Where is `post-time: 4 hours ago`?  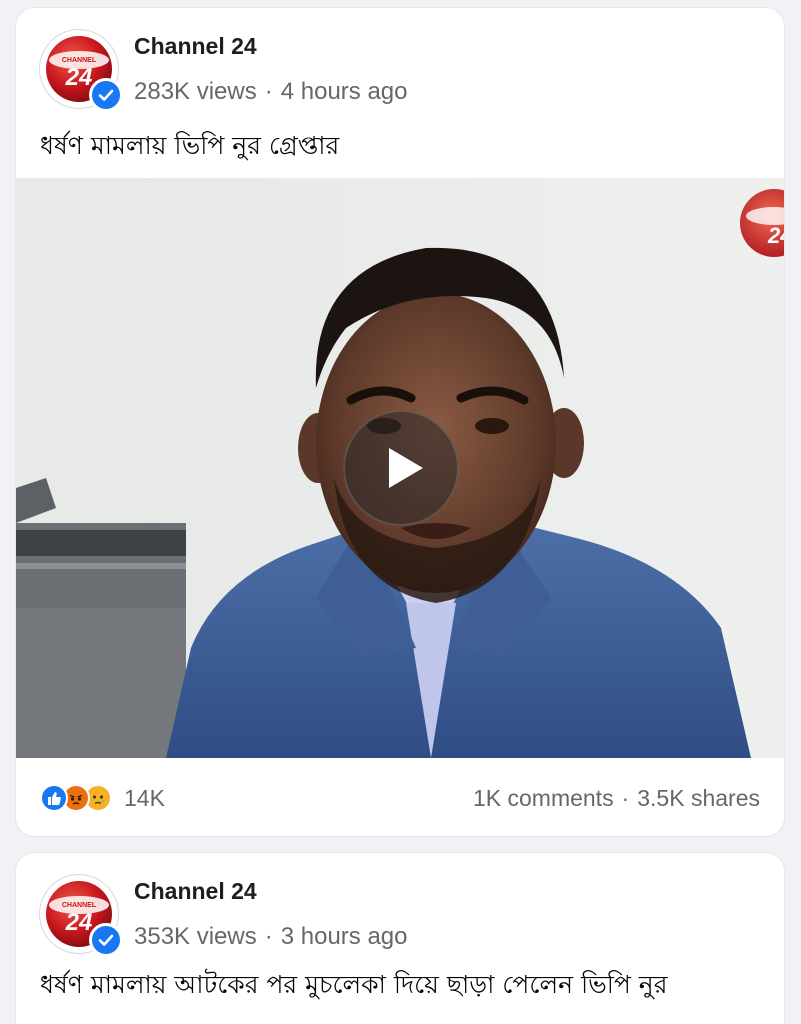
post-time: 4 hours ago is located at coordinates (344, 91).